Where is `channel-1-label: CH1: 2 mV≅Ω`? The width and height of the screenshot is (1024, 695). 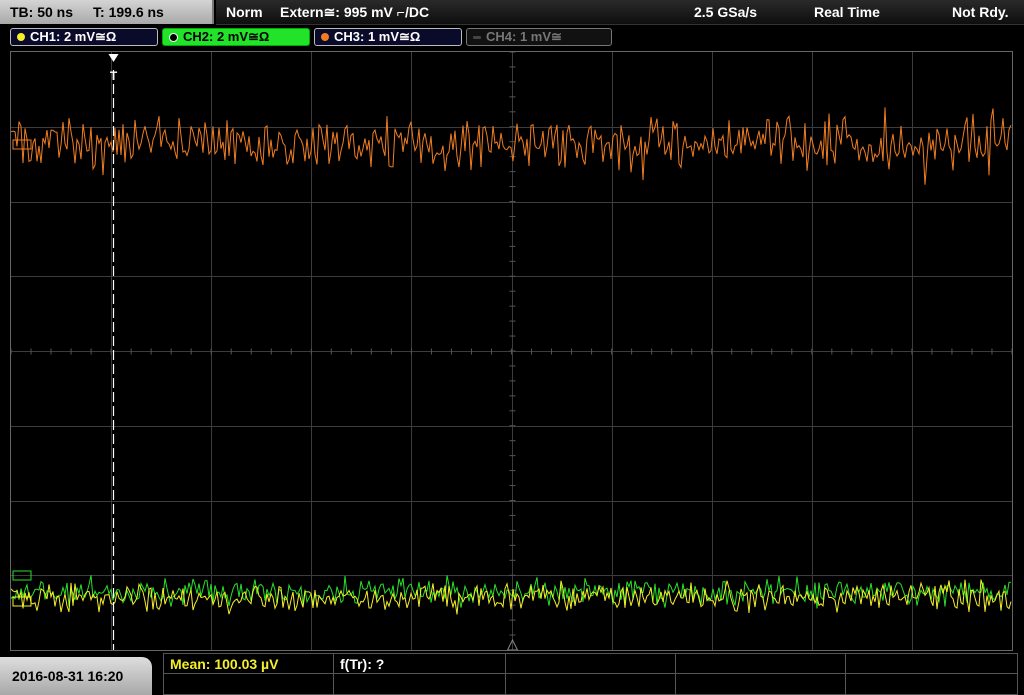 channel-1-label: CH1: 2 mV≅Ω is located at coordinates (73, 36).